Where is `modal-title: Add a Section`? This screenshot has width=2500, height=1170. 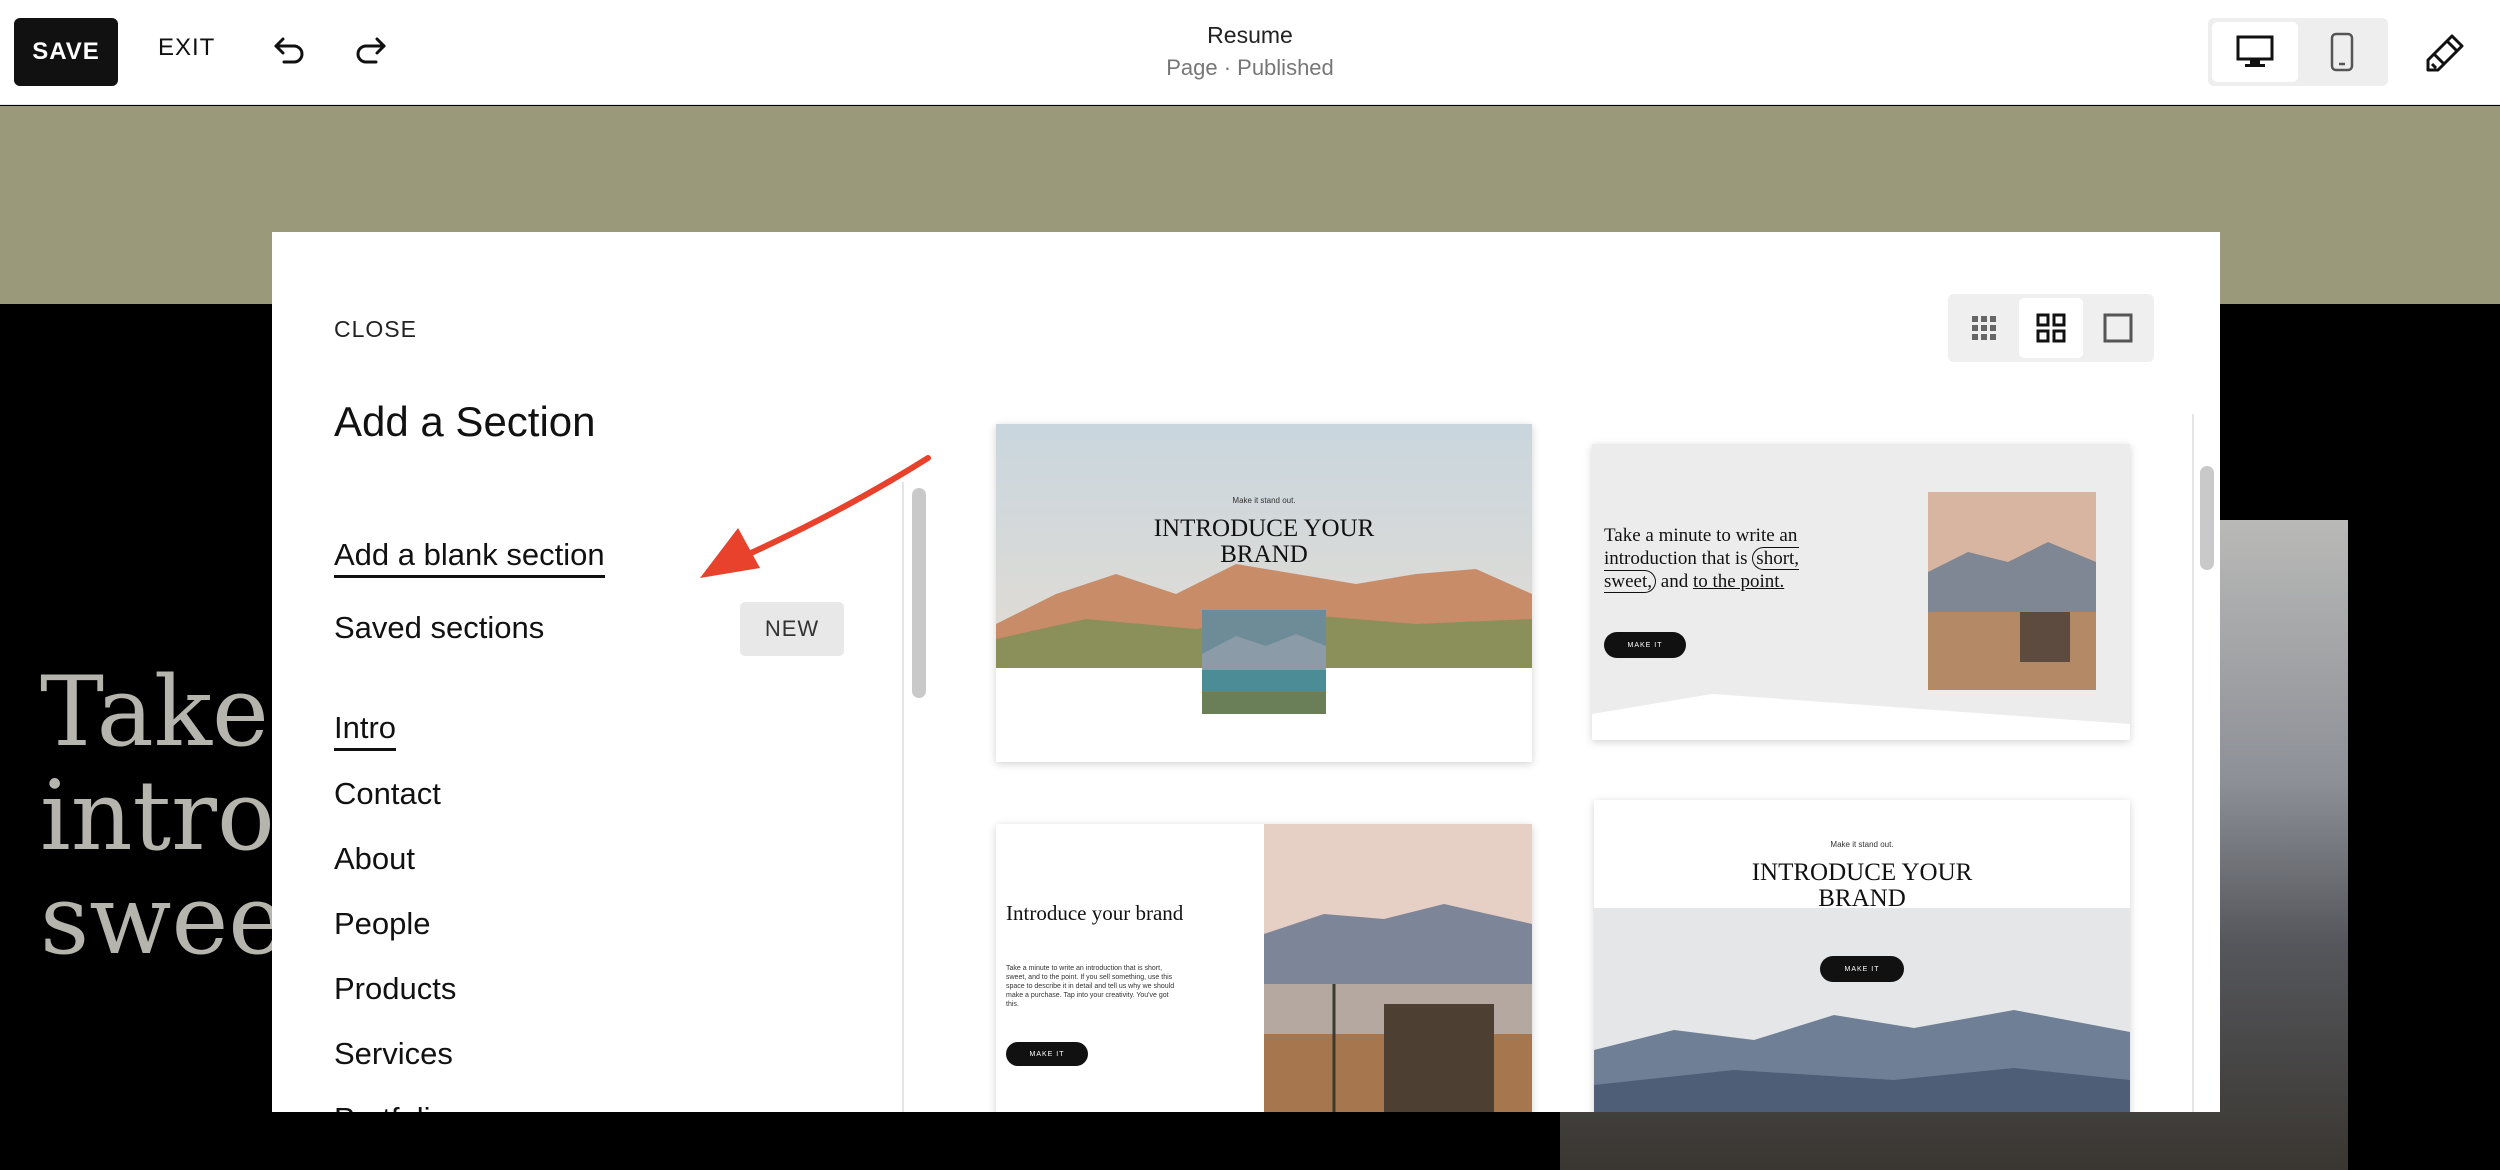 modal-title: Add a Section is located at coordinates (465, 421).